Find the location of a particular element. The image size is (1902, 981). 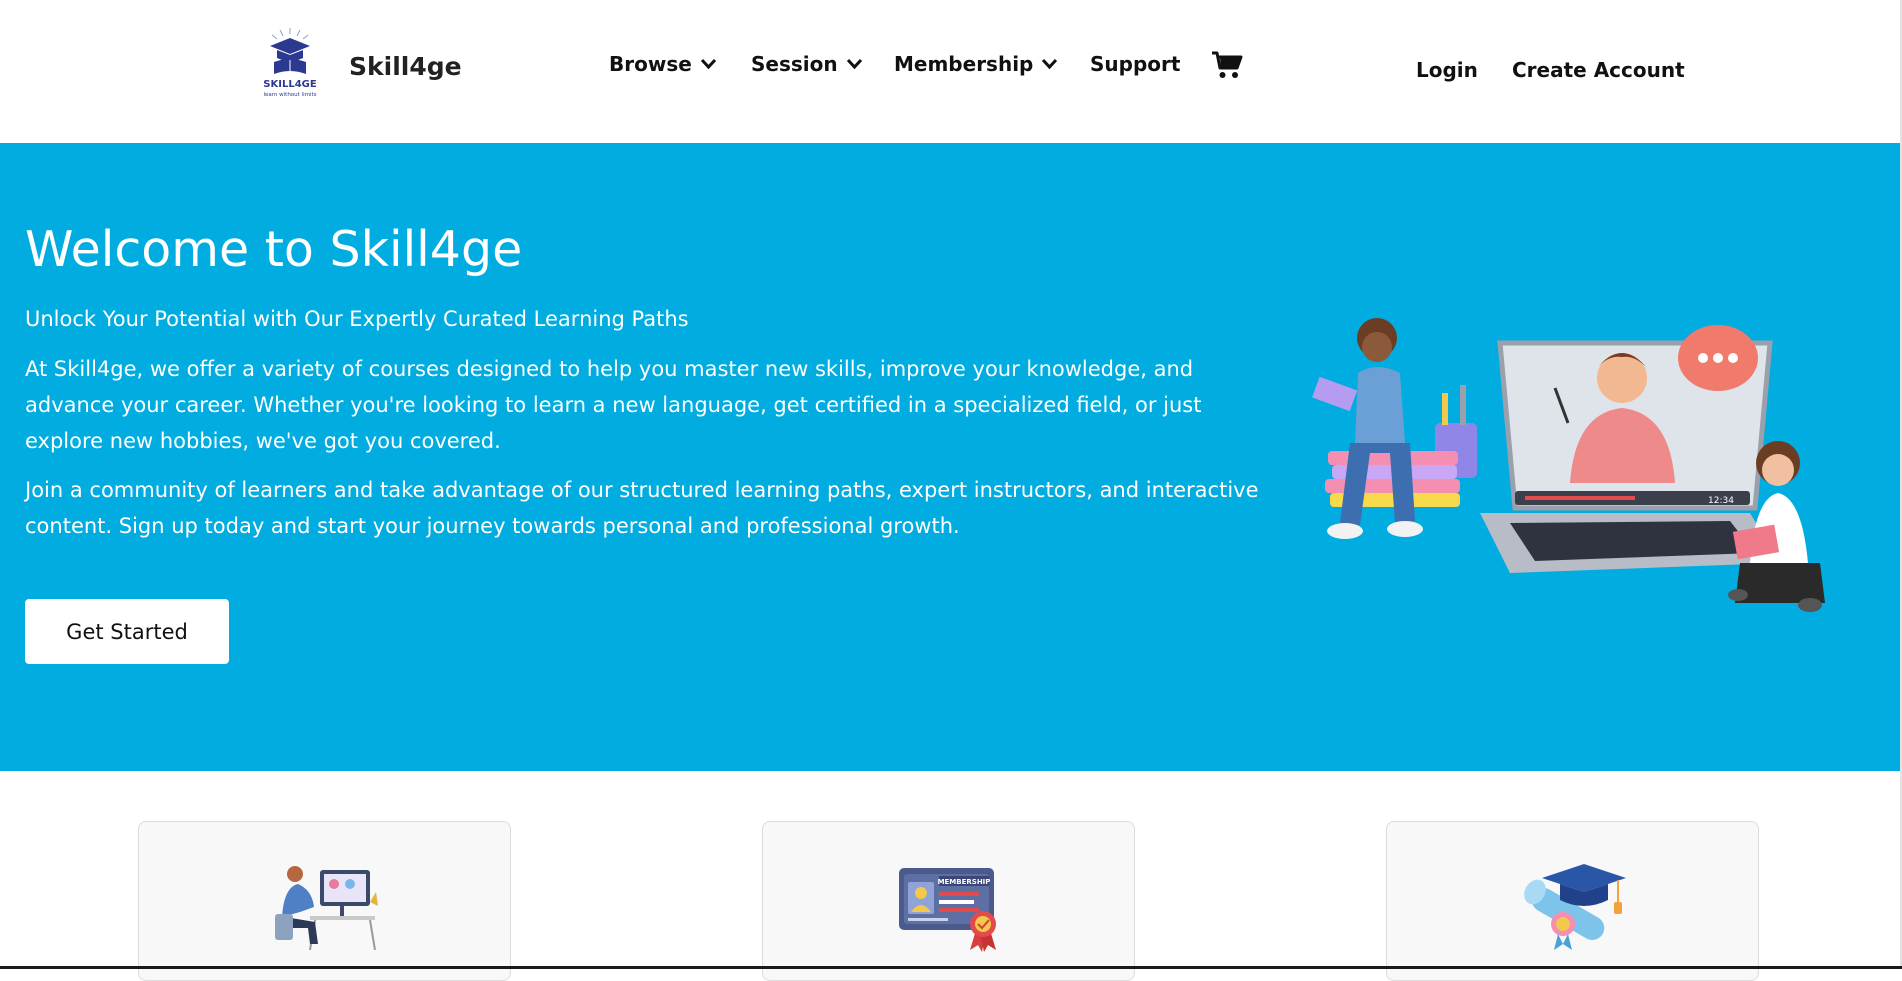

logo-text: SKILL4GE is located at coordinates (290, 84).